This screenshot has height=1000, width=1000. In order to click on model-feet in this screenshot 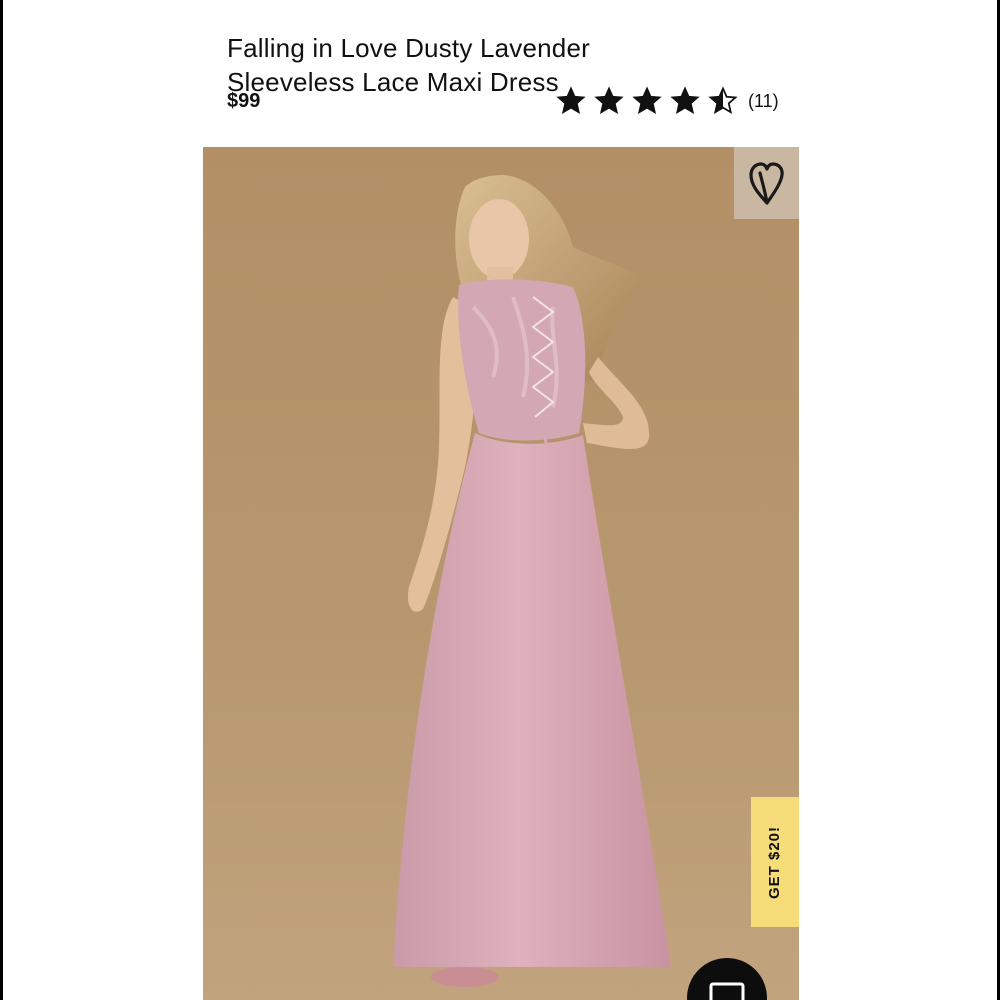, I will do `click(465, 977)`.